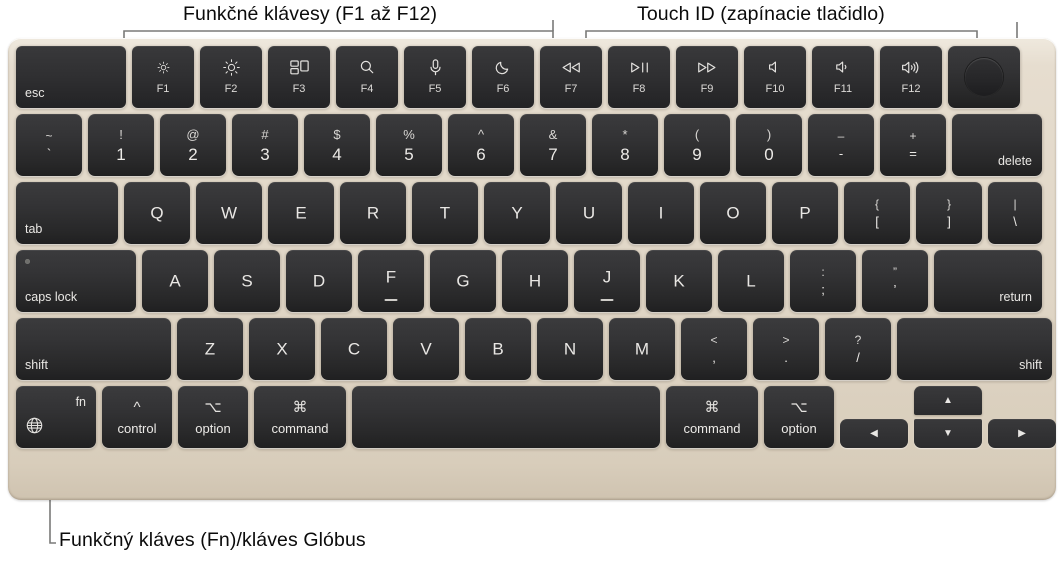 This screenshot has height=567, width=1064. I want to click on key-f7: F7, so click(571, 77).